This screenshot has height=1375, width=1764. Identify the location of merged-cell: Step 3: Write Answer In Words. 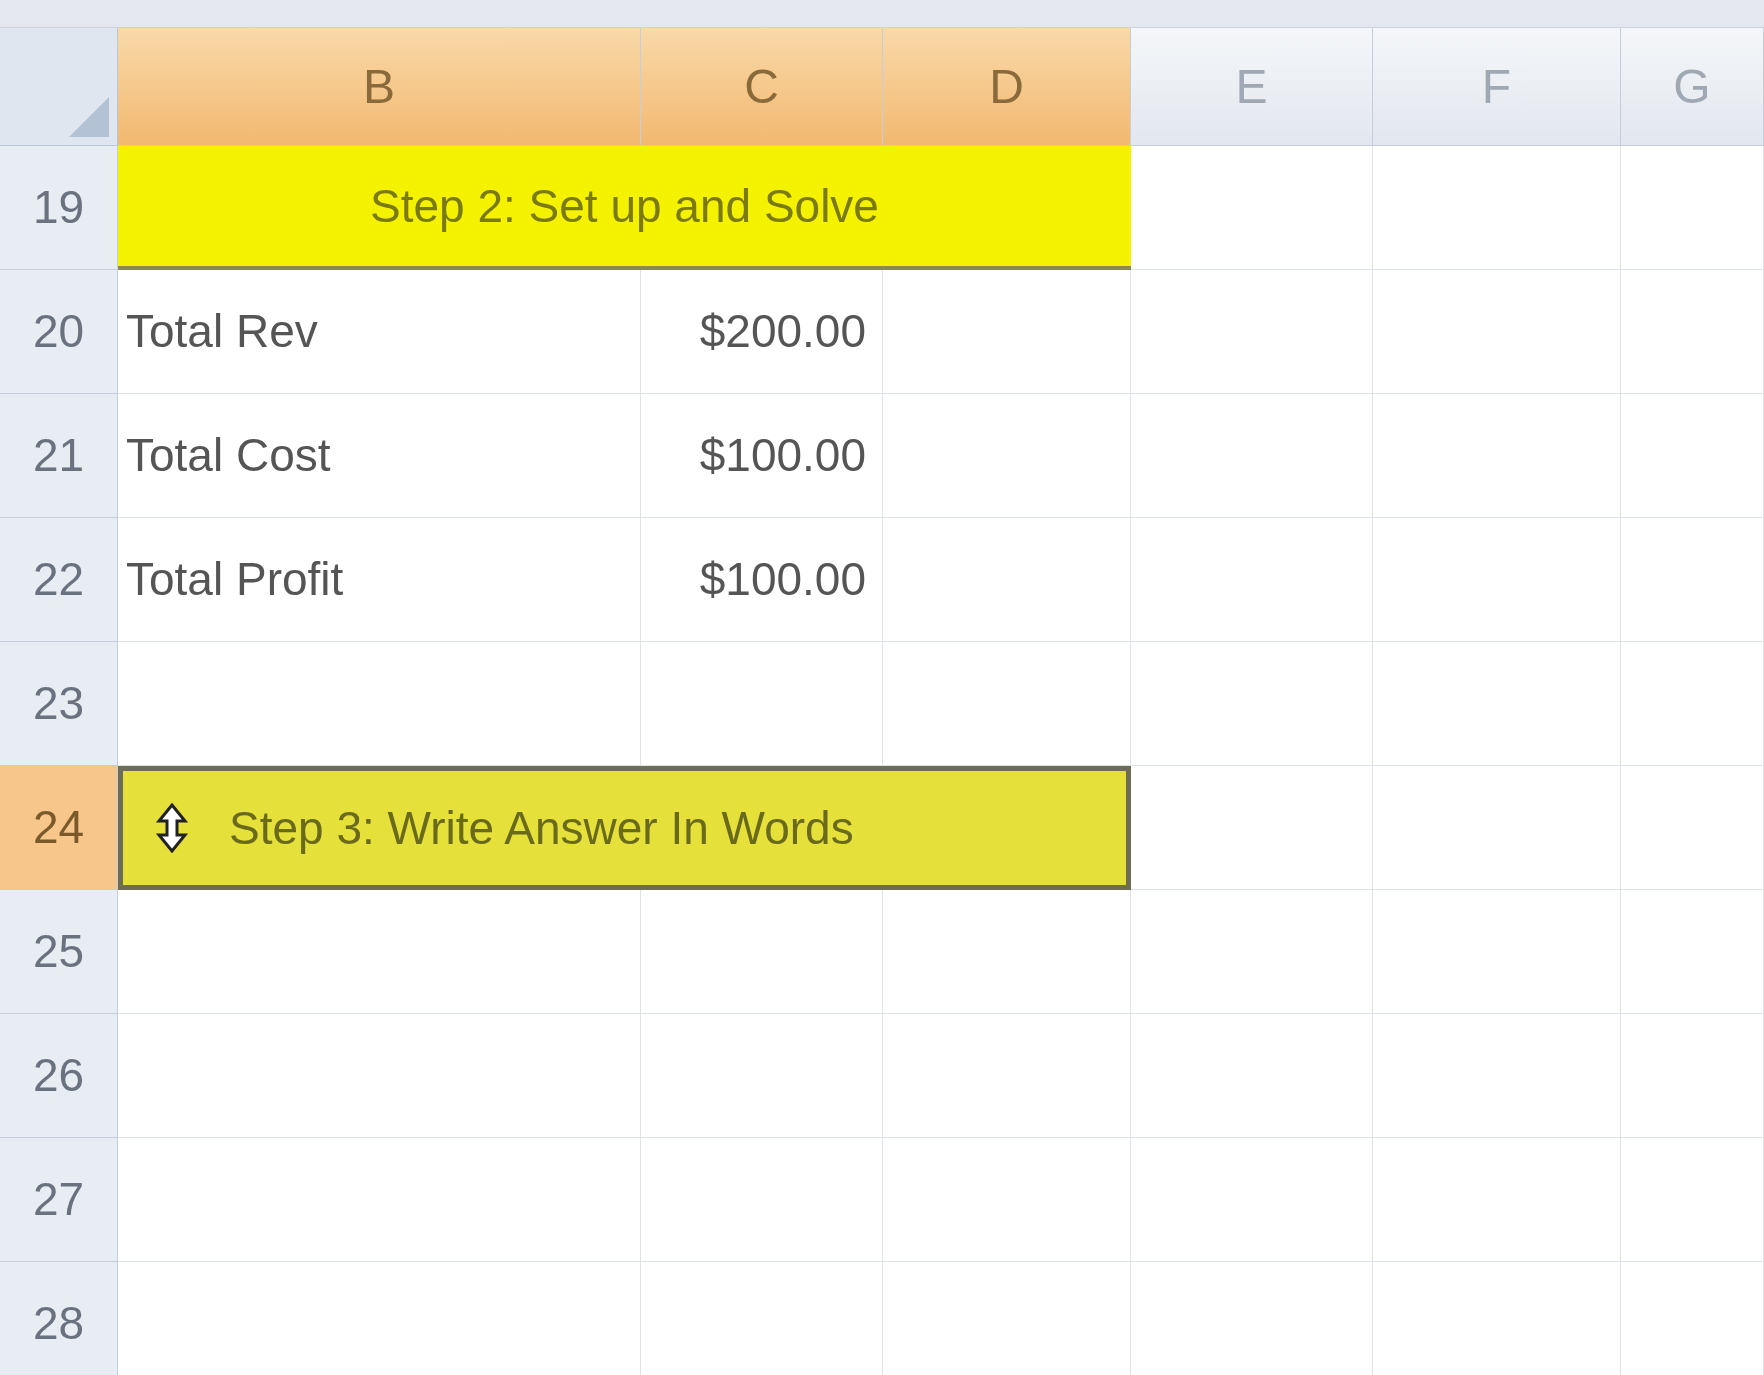
(624, 828).